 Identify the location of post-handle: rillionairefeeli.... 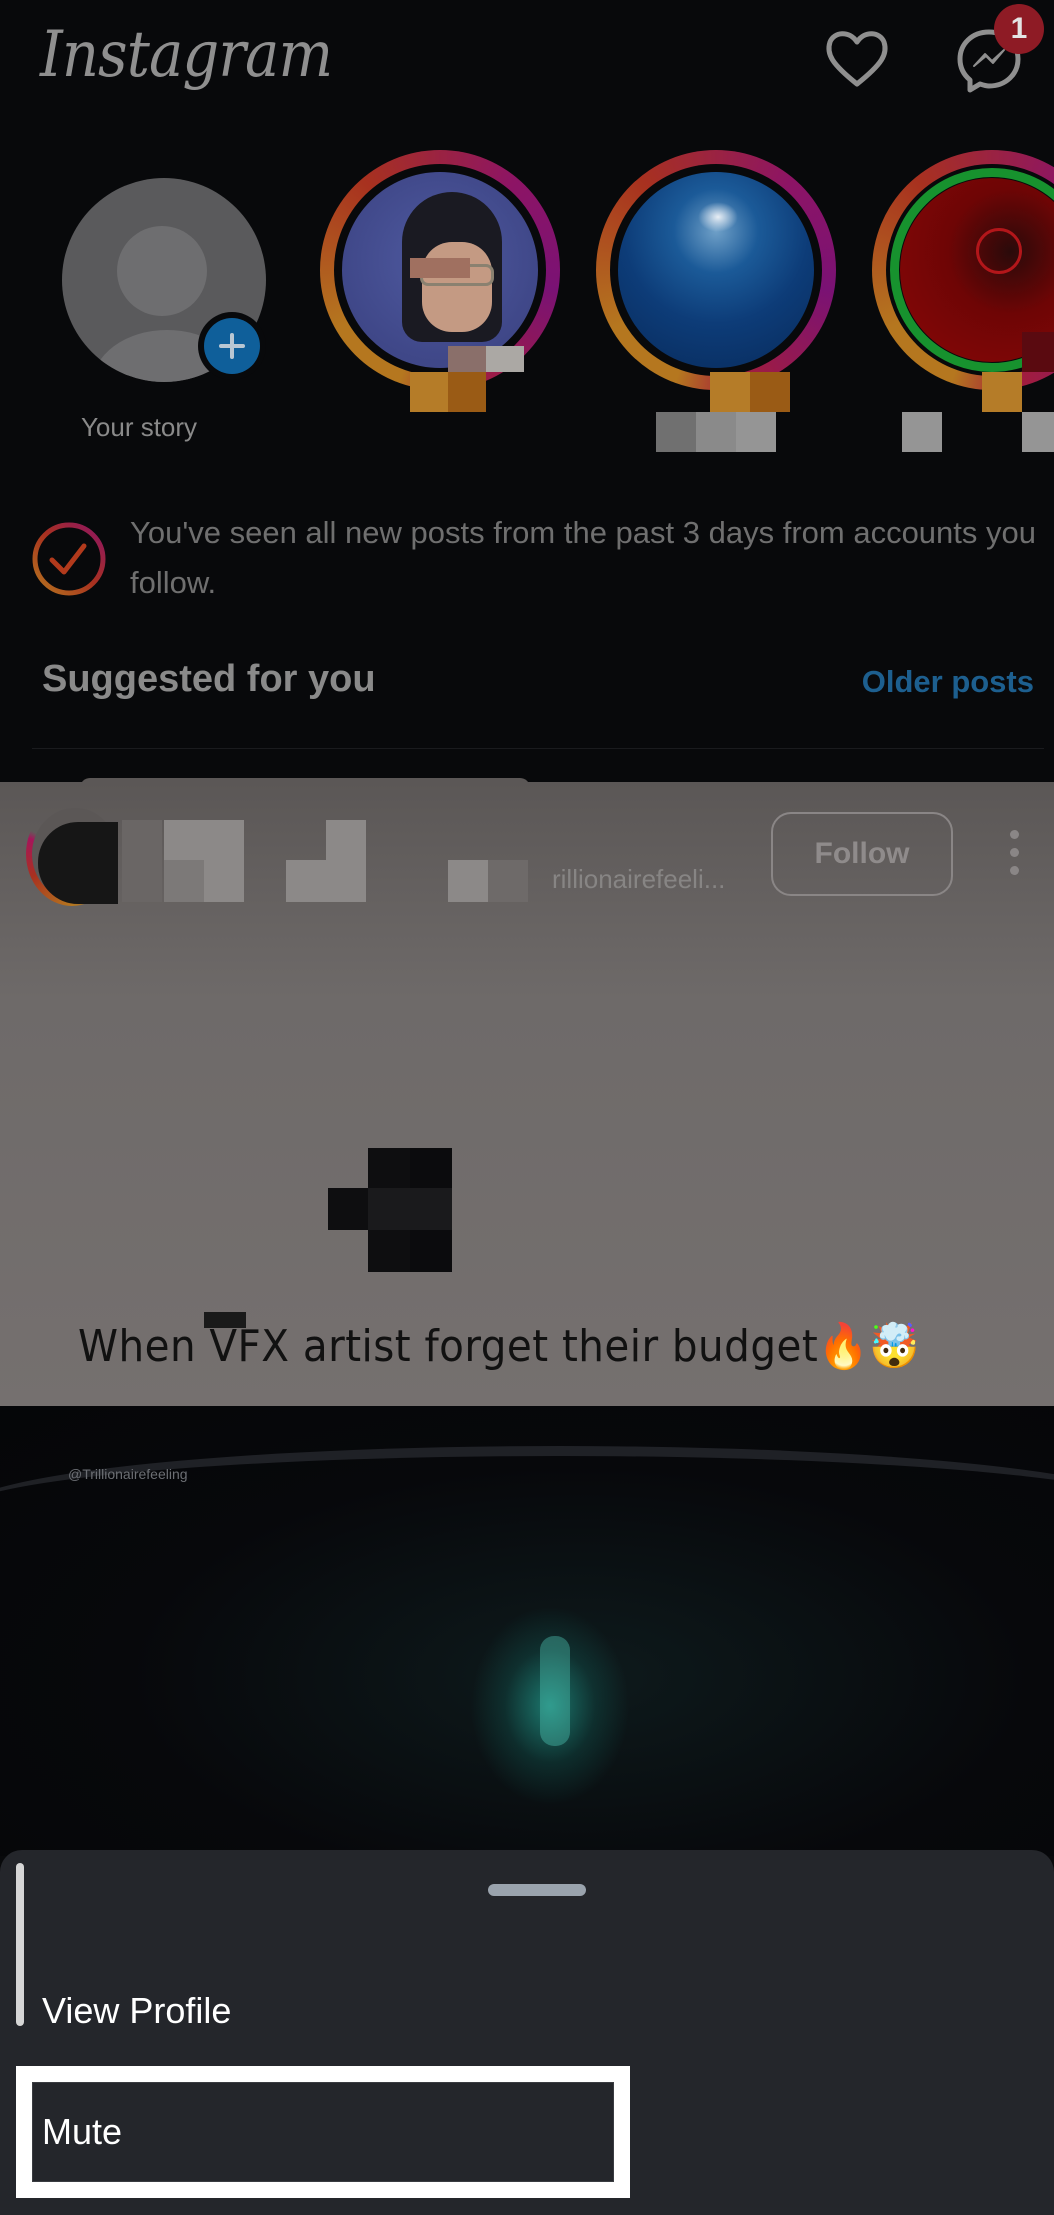
(638, 879).